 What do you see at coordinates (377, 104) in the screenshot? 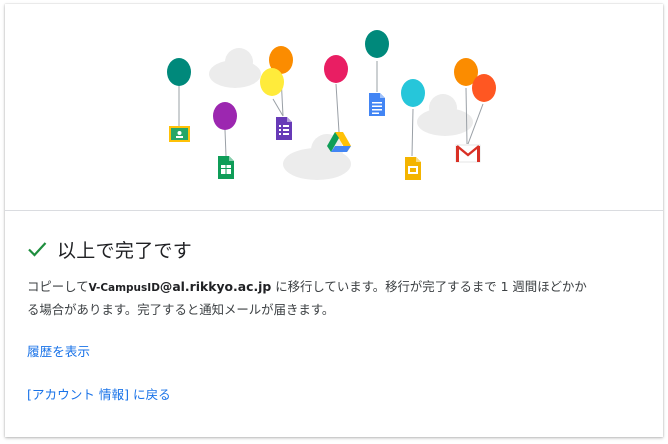
I see `google-docs-icon` at bounding box center [377, 104].